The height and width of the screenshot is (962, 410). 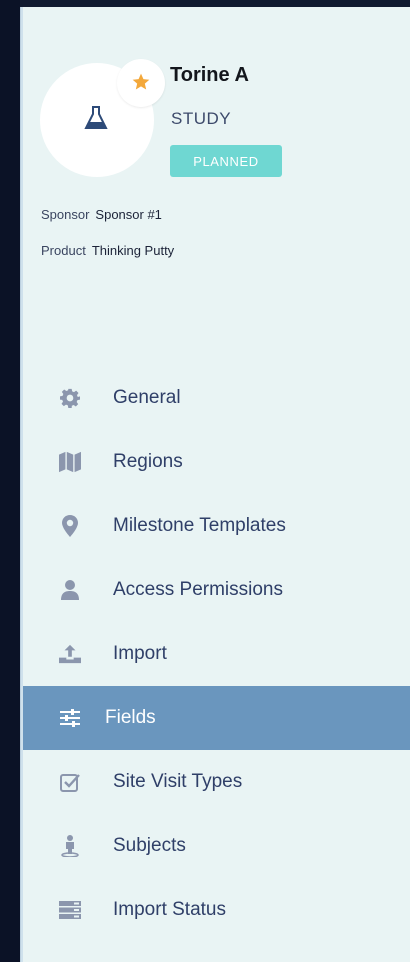 I want to click on sponsor-row: Sponsor Sponsor #1, so click(x=101, y=214).